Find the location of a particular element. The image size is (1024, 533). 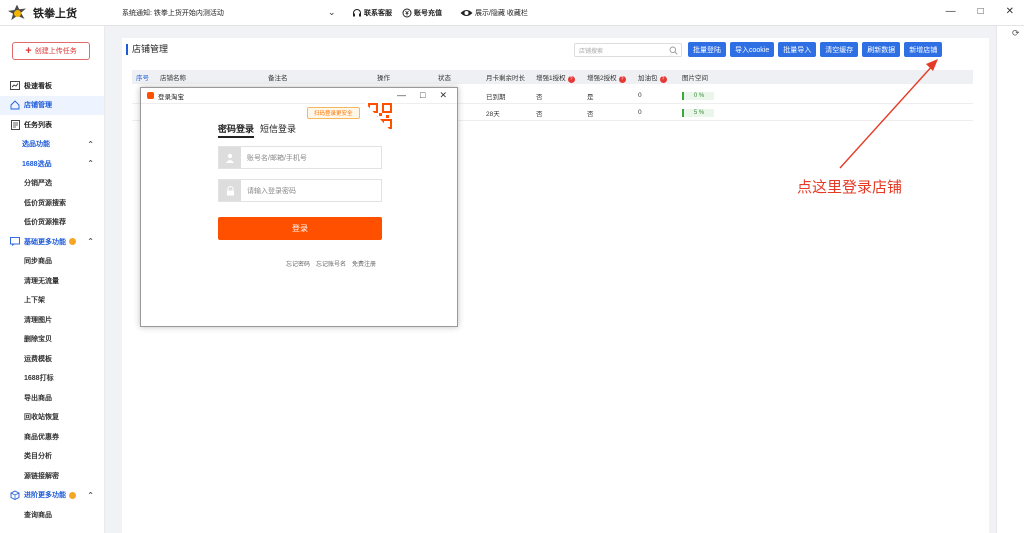

column-header: 店铺名称 is located at coordinates (173, 78).